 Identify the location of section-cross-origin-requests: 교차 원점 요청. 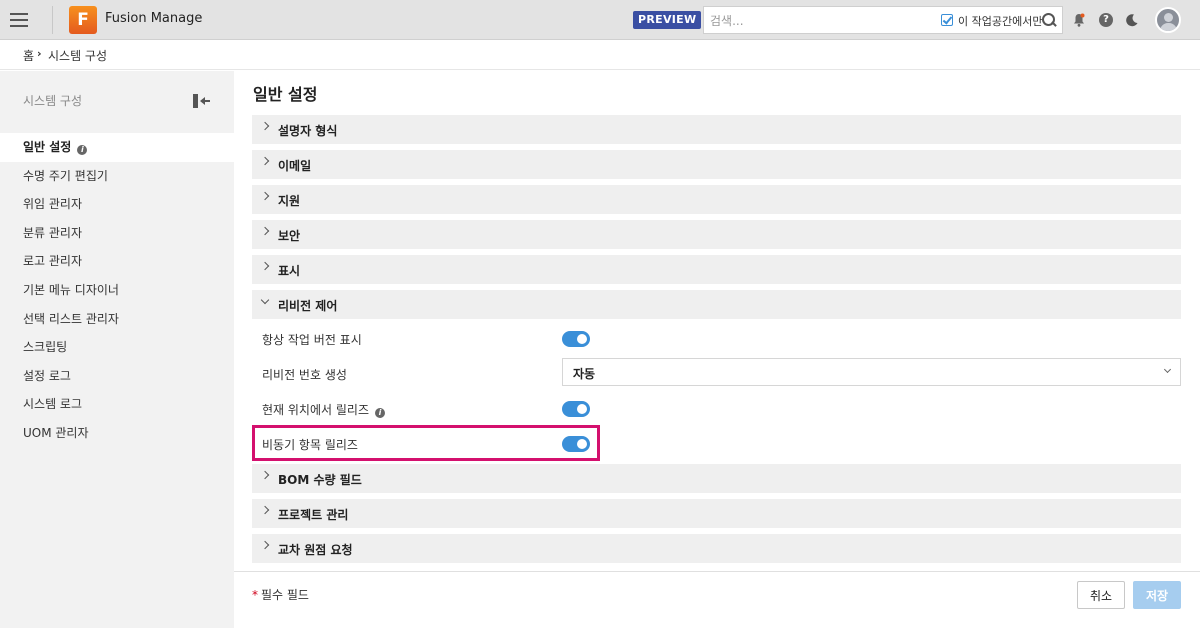
(716, 548).